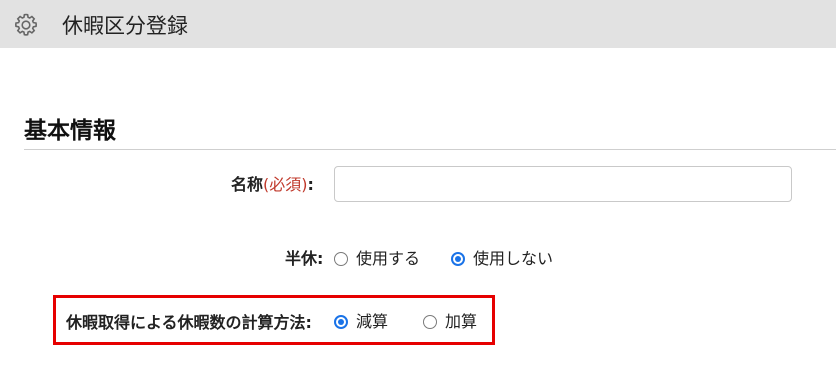  I want to click on half-day-no-use-label: 使用しない, so click(513, 259).